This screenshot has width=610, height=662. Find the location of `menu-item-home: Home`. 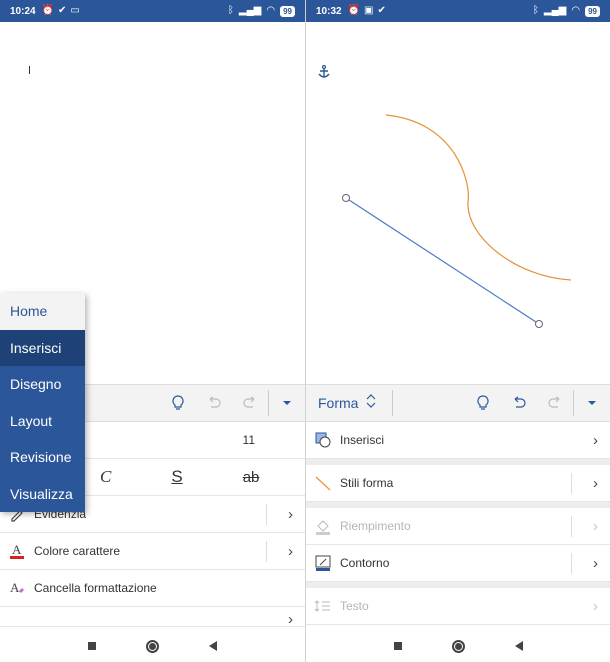

menu-item-home: Home is located at coordinates (42, 311).